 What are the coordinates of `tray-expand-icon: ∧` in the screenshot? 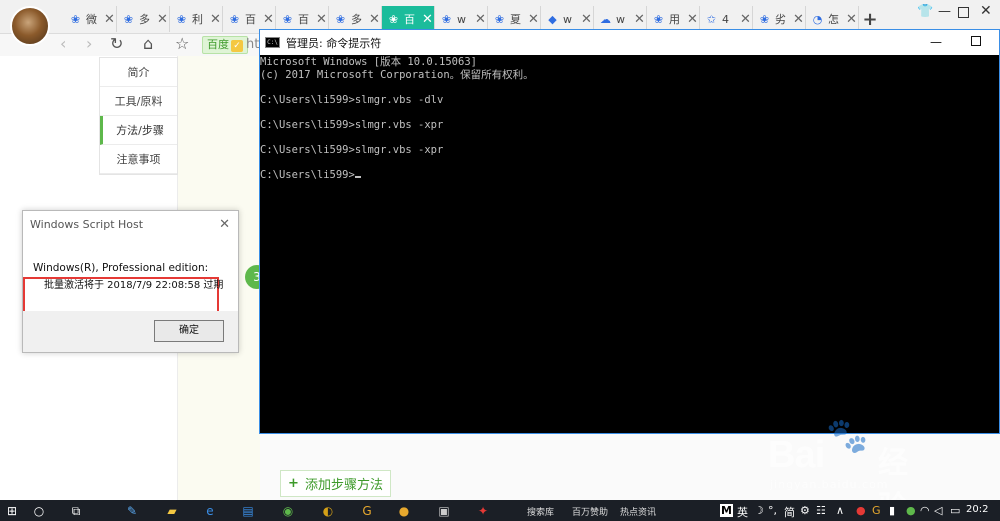 It's located at (840, 510).